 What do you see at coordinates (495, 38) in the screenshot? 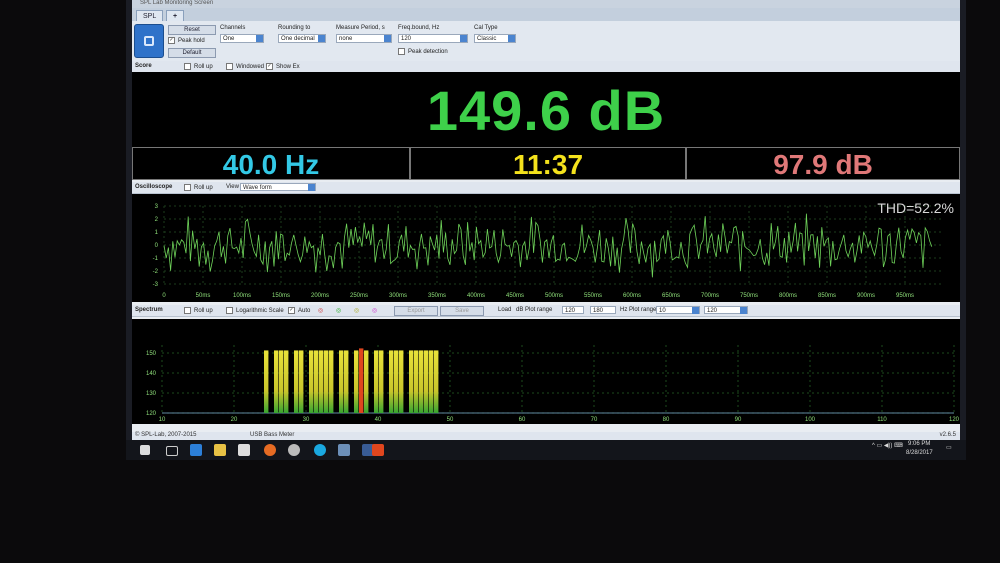
I see `cal-type-select: Classic` at bounding box center [495, 38].